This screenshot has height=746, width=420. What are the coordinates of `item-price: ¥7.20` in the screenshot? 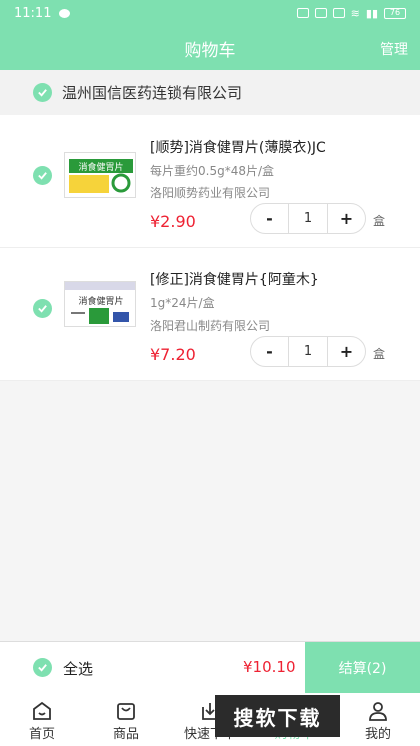 It's located at (173, 354).